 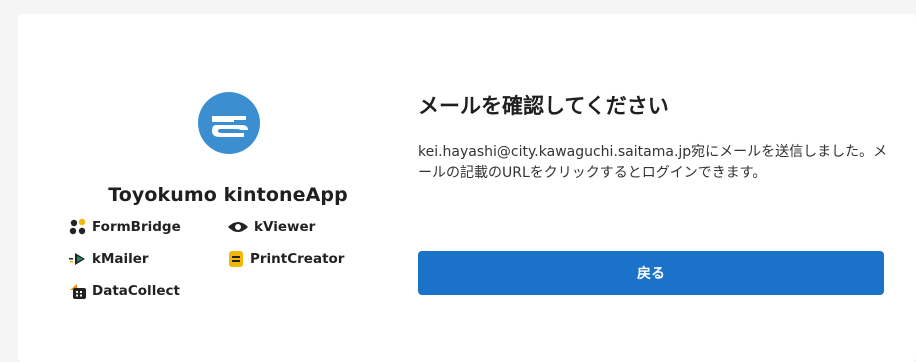 I want to click on formbridge-icon, so click(x=78, y=227).